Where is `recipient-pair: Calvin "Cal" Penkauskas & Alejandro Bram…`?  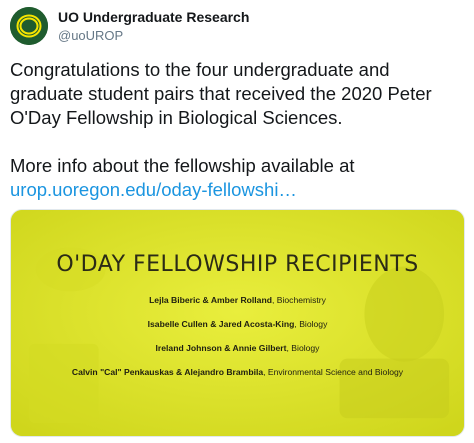
recipient-pair: Calvin "Cal" Penkauskas & Alejandro Bram… is located at coordinates (167, 372).